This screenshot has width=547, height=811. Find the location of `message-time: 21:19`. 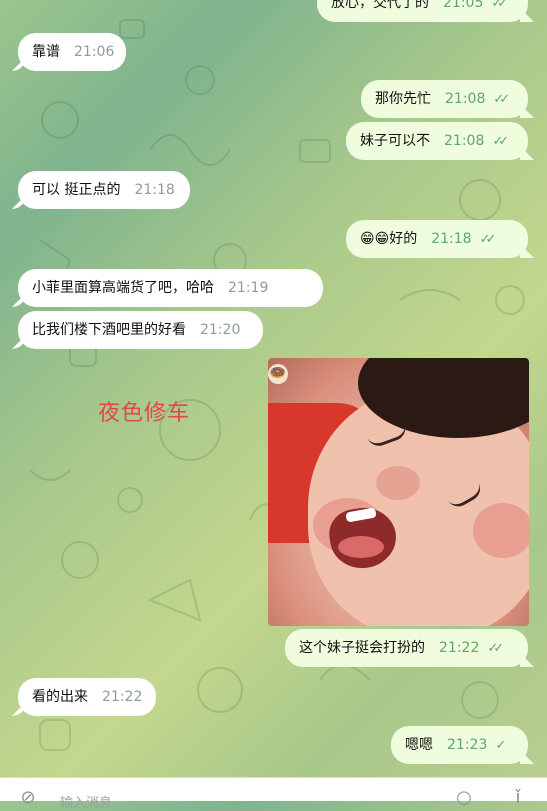

message-time: 21:19 is located at coordinates (248, 288).